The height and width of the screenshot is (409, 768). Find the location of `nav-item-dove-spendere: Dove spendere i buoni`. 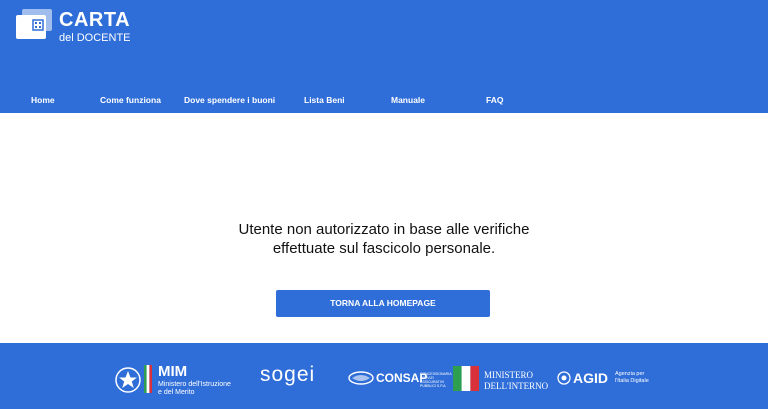

nav-item-dove-spendere: Dove spendere i buoni is located at coordinates (229, 100).